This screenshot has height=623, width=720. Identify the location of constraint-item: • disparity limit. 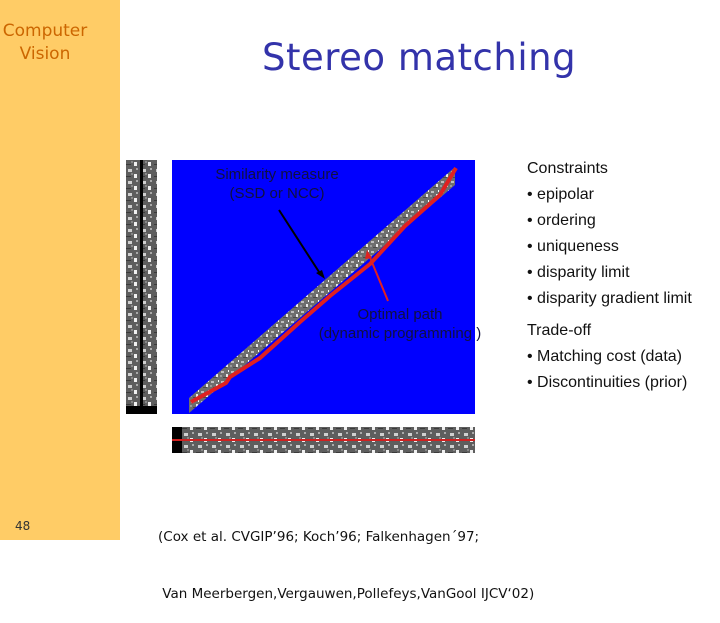
(578, 272).